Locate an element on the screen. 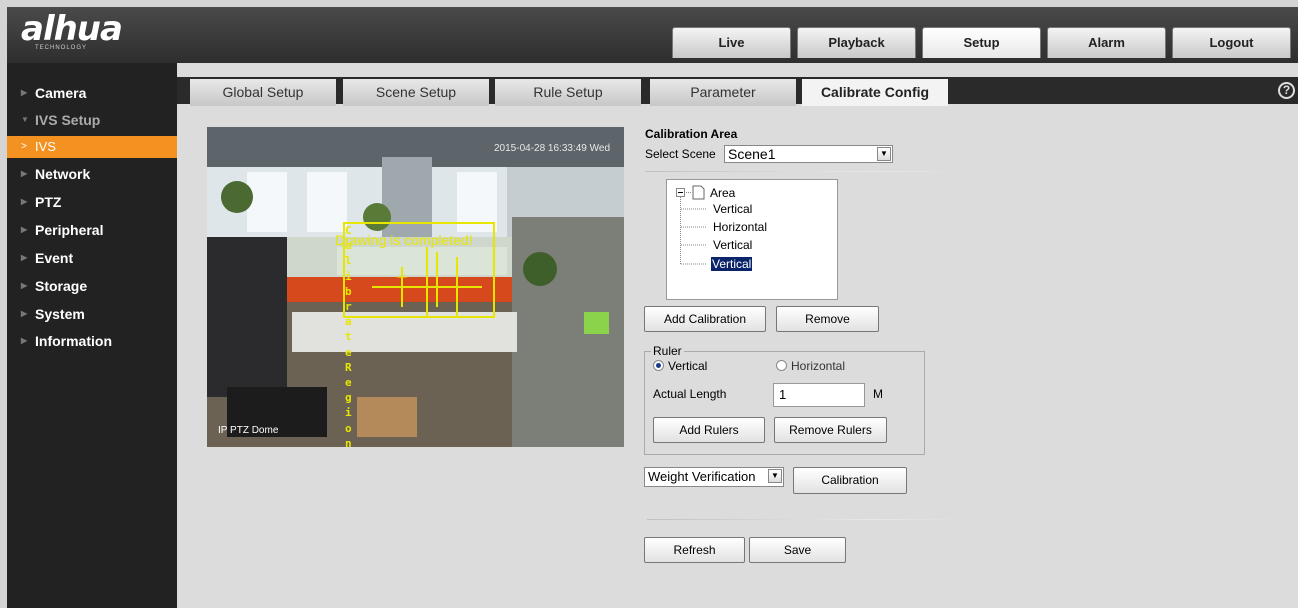  nav-tab-setup: Setup is located at coordinates (981, 42).